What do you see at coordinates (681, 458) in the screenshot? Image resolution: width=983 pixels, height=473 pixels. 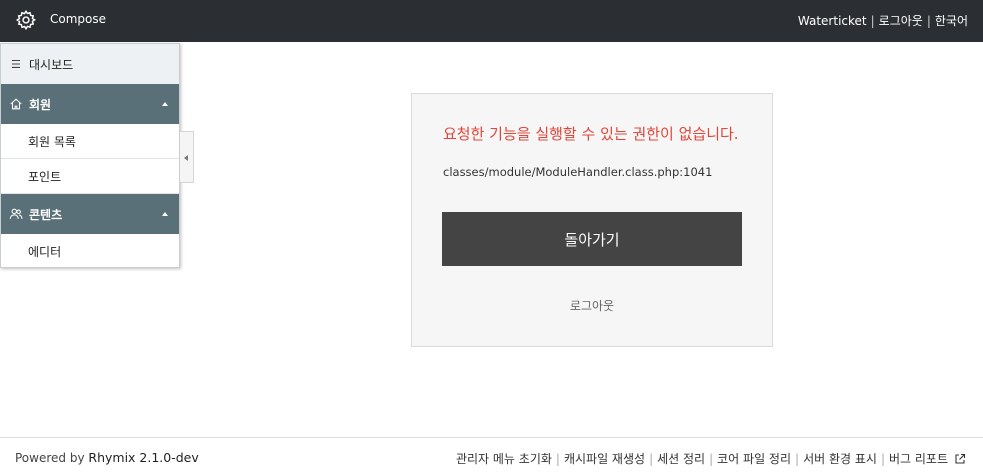 I see `footer-link-clear-sessions: 세션 정리` at bounding box center [681, 458].